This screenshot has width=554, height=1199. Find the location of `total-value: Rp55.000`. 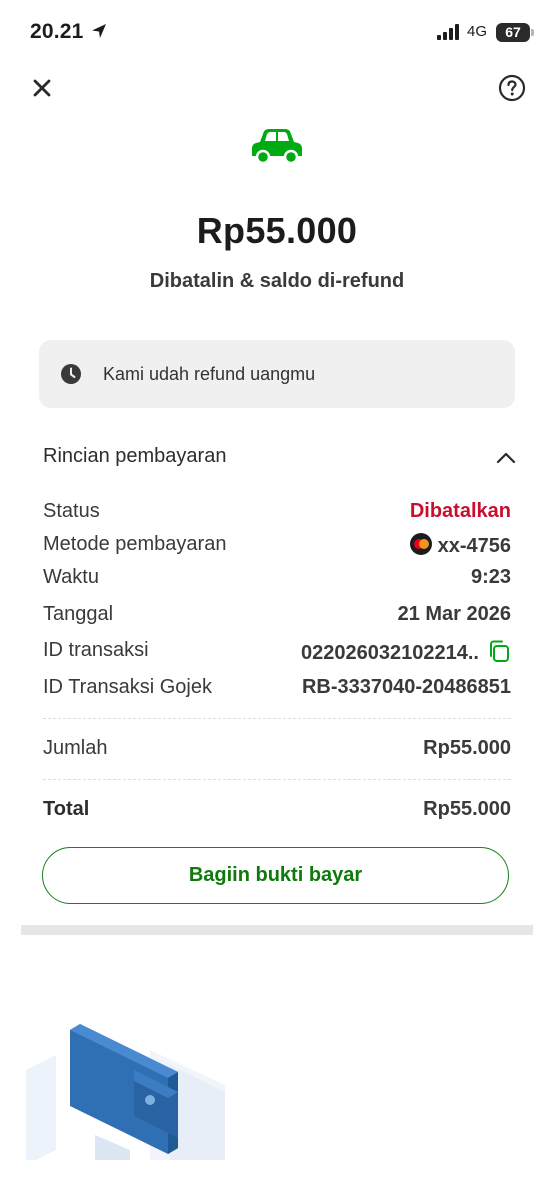

total-value: Rp55.000 is located at coordinates (467, 809).